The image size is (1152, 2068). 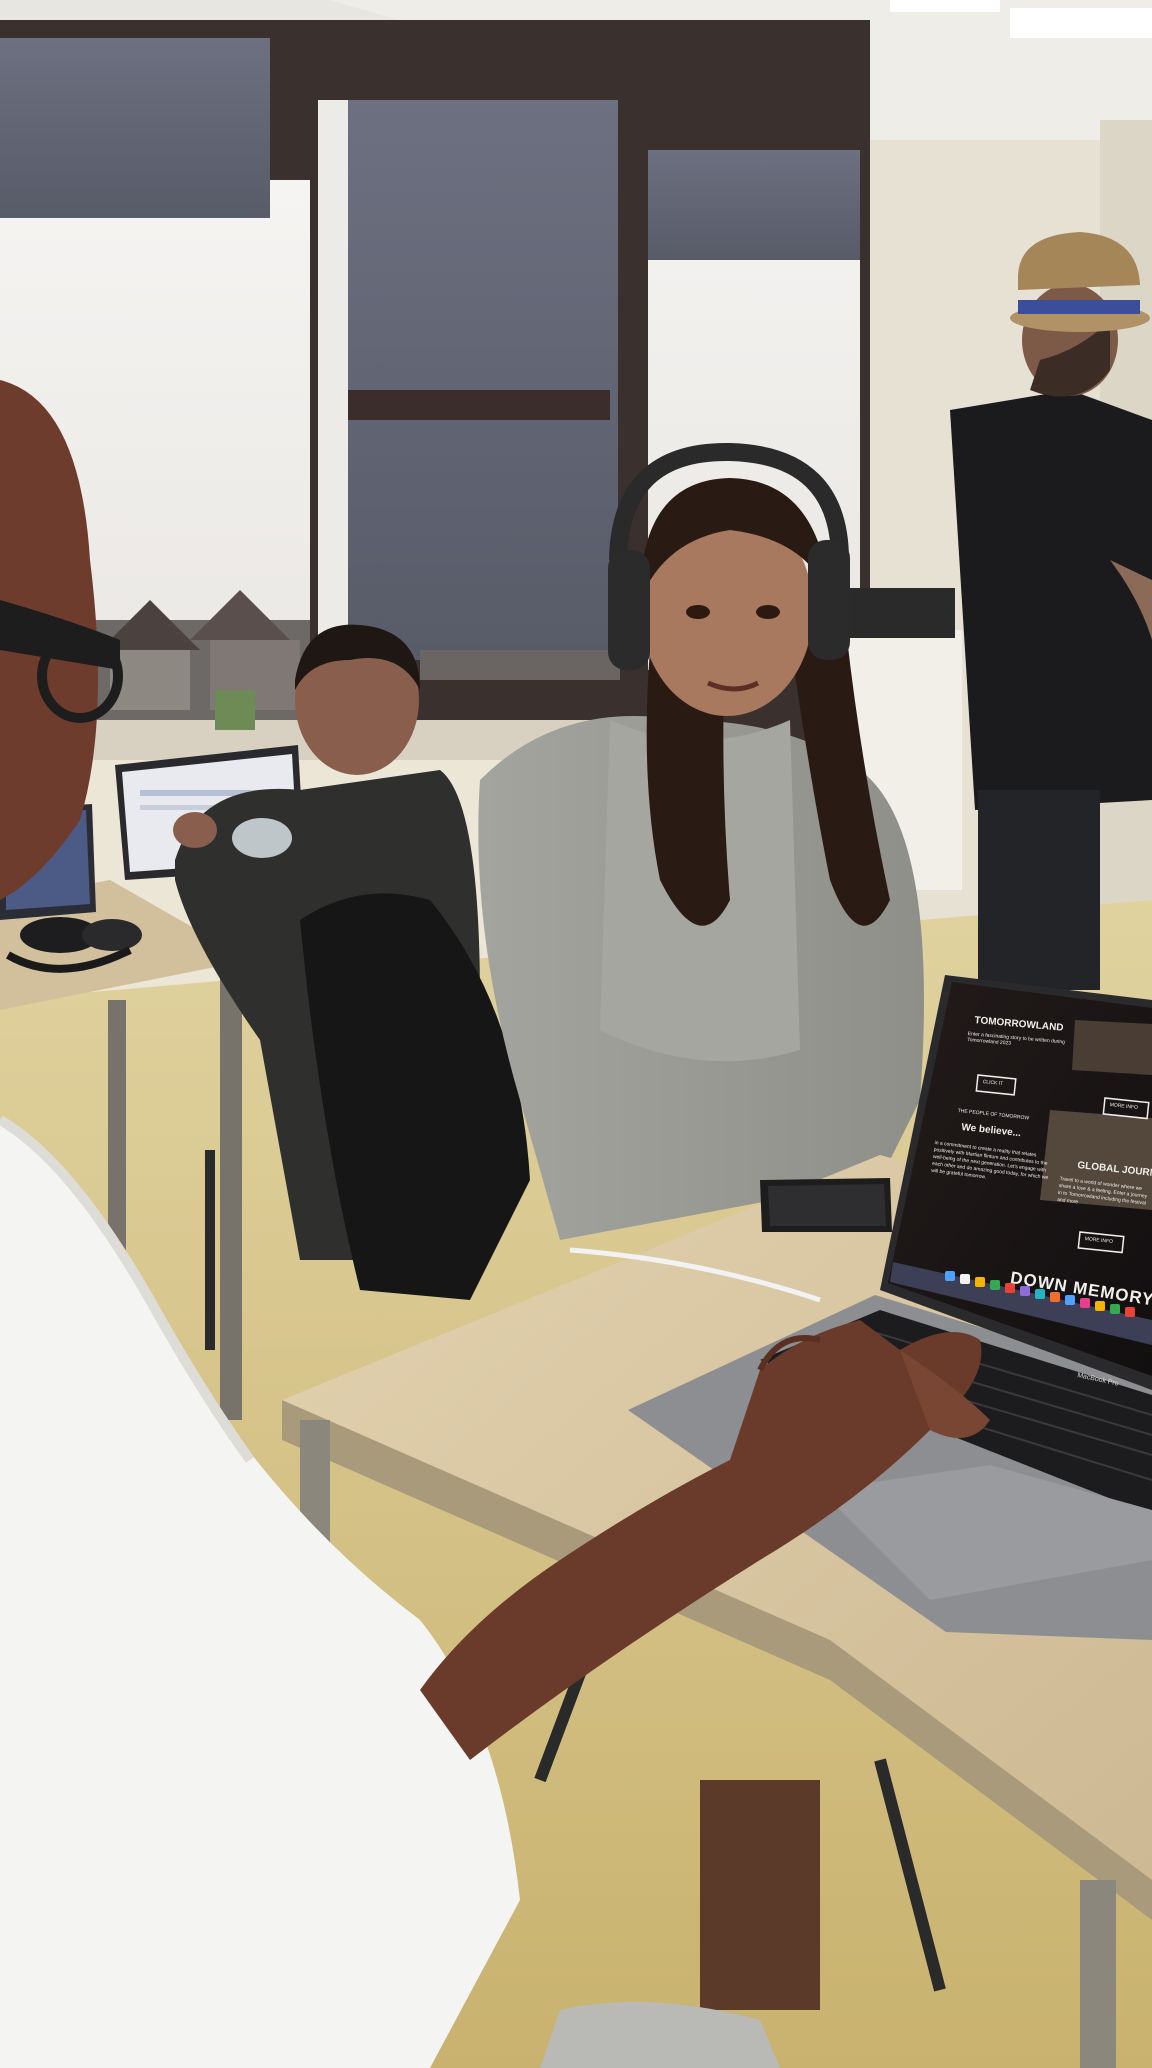 What do you see at coordinates (210, 1250) in the screenshot?
I see `chair-leg` at bounding box center [210, 1250].